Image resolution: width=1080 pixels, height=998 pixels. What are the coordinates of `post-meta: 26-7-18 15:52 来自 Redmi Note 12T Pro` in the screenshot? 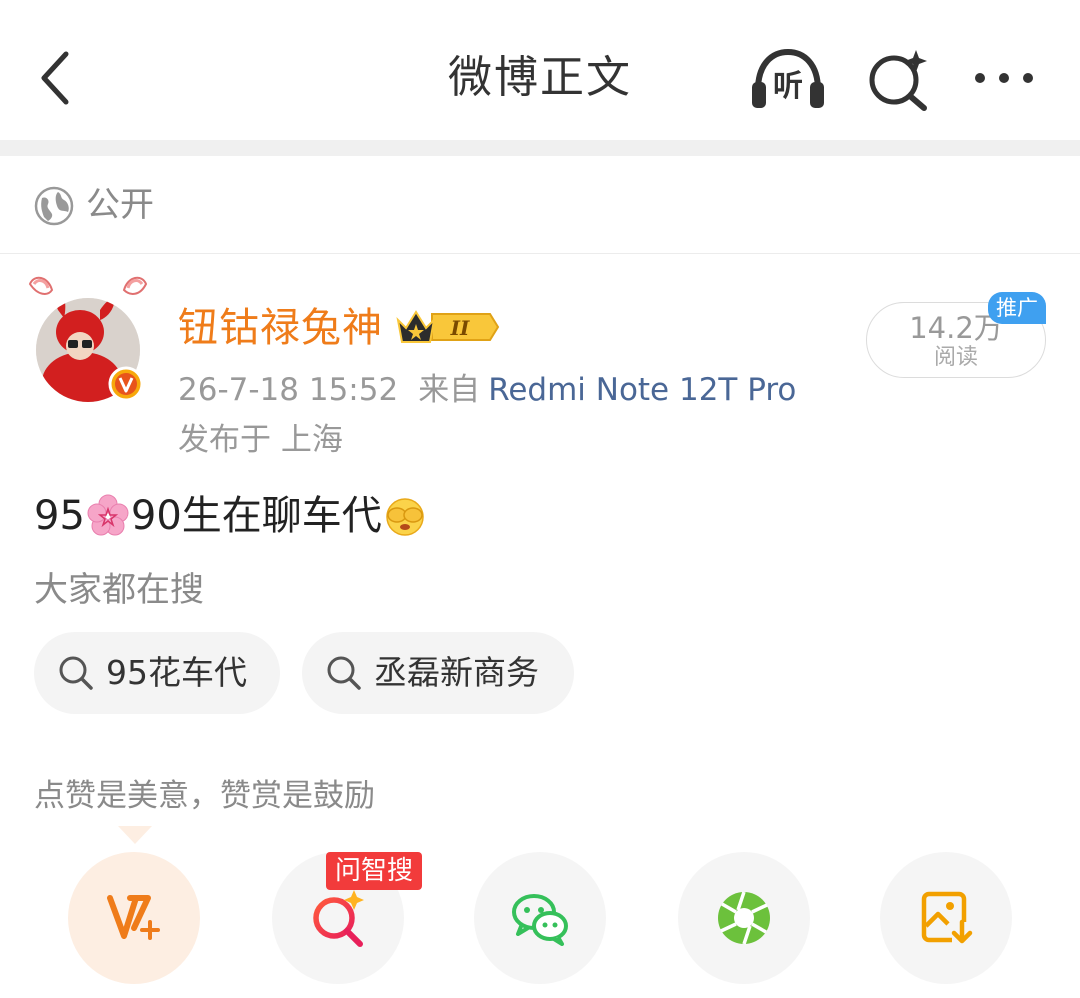 It's located at (487, 390).